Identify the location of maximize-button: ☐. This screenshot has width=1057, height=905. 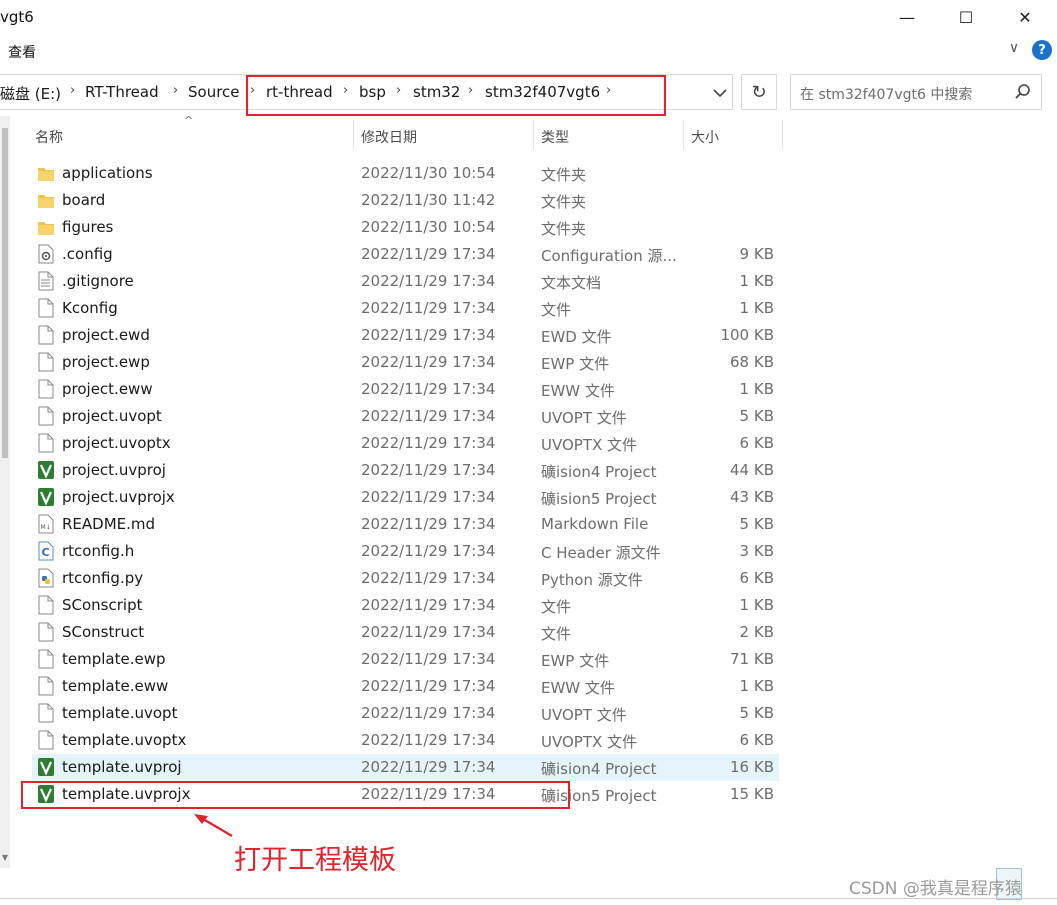
(966, 17).